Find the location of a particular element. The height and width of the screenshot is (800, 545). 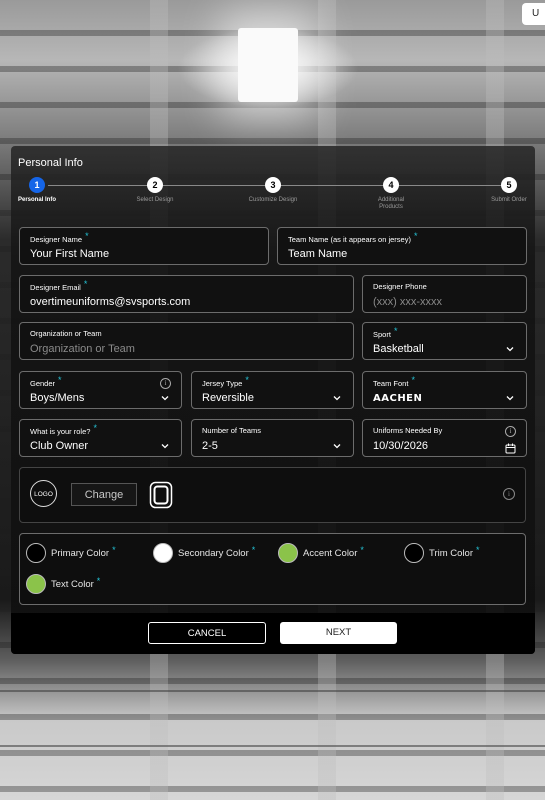

step-customize-design: 3 Customize Design is located at coordinates (273, 190).